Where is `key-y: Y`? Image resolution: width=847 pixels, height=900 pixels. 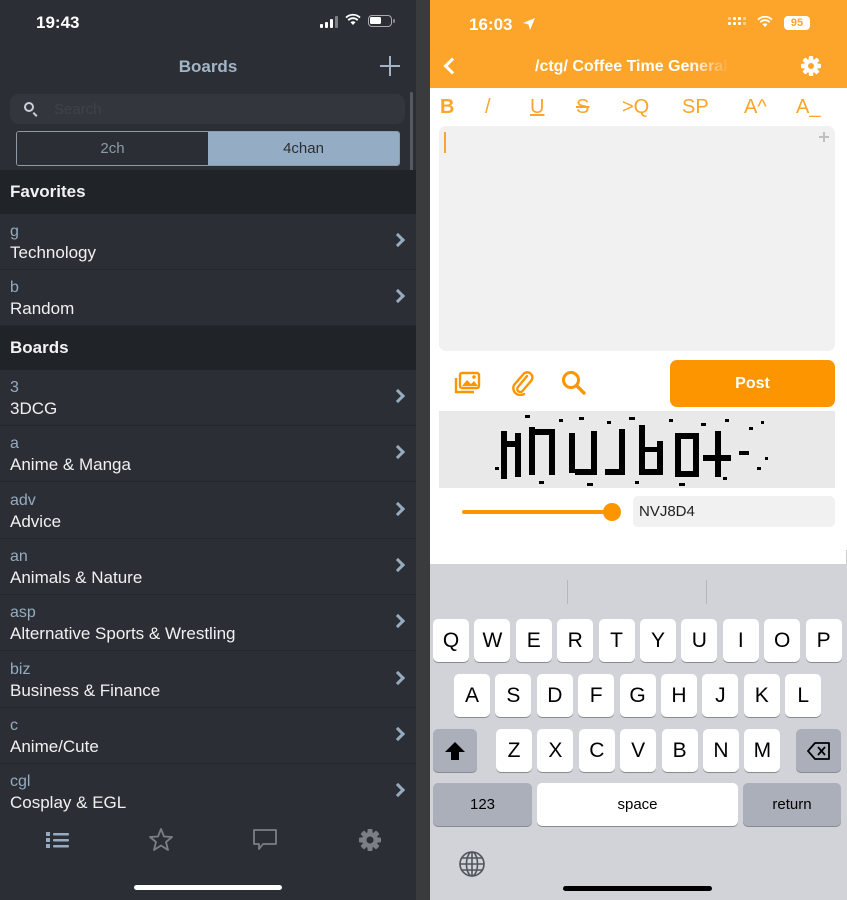
key-y: Y is located at coordinates (658, 640).